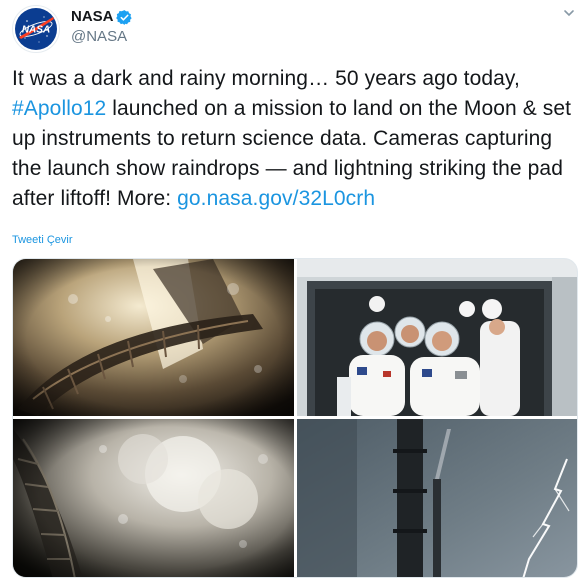 This screenshot has height=588, width=585. What do you see at coordinates (99, 36) in the screenshot?
I see `account-handle: @NASA` at bounding box center [99, 36].